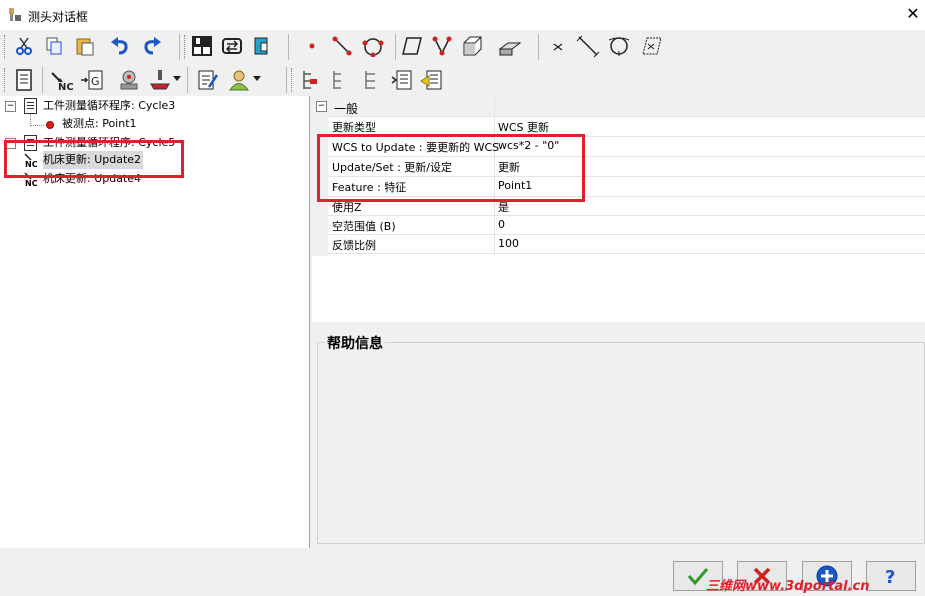  Describe the element at coordinates (85, 46) in the screenshot. I see `paste-icon` at that location.